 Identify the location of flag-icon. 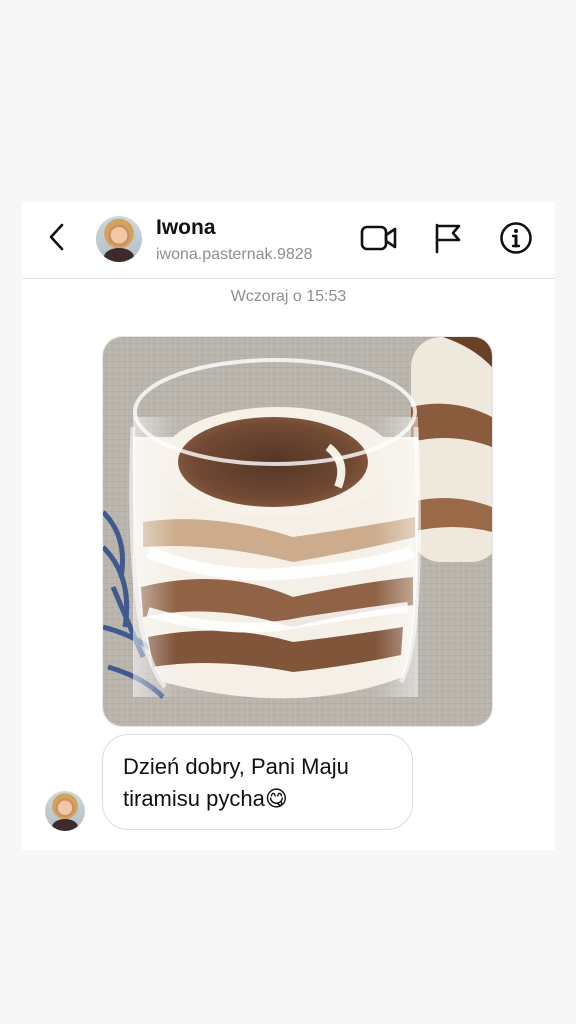
(448, 240).